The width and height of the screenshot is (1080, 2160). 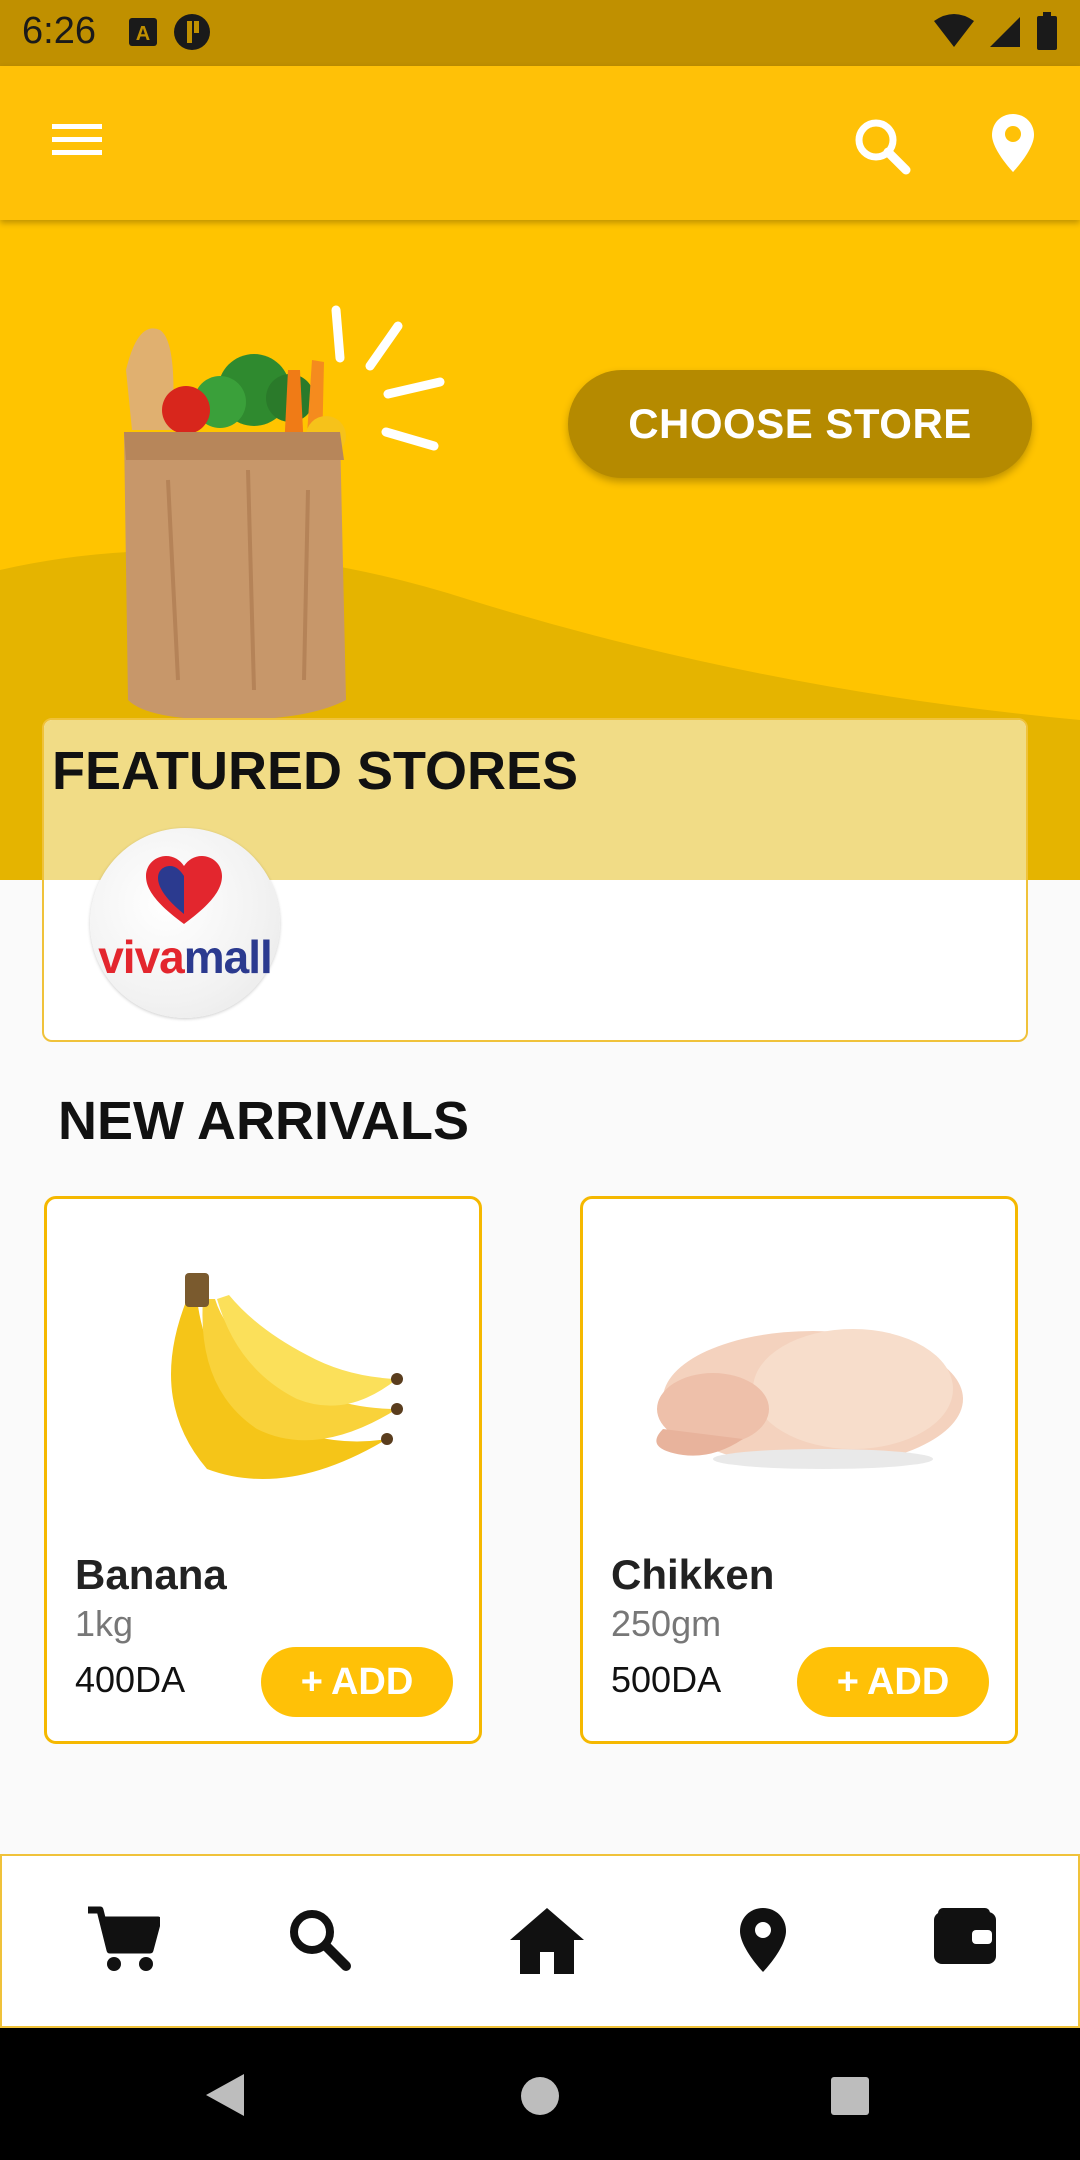 I want to click on store-logo-text: vivamall, so click(x=185, y=957).